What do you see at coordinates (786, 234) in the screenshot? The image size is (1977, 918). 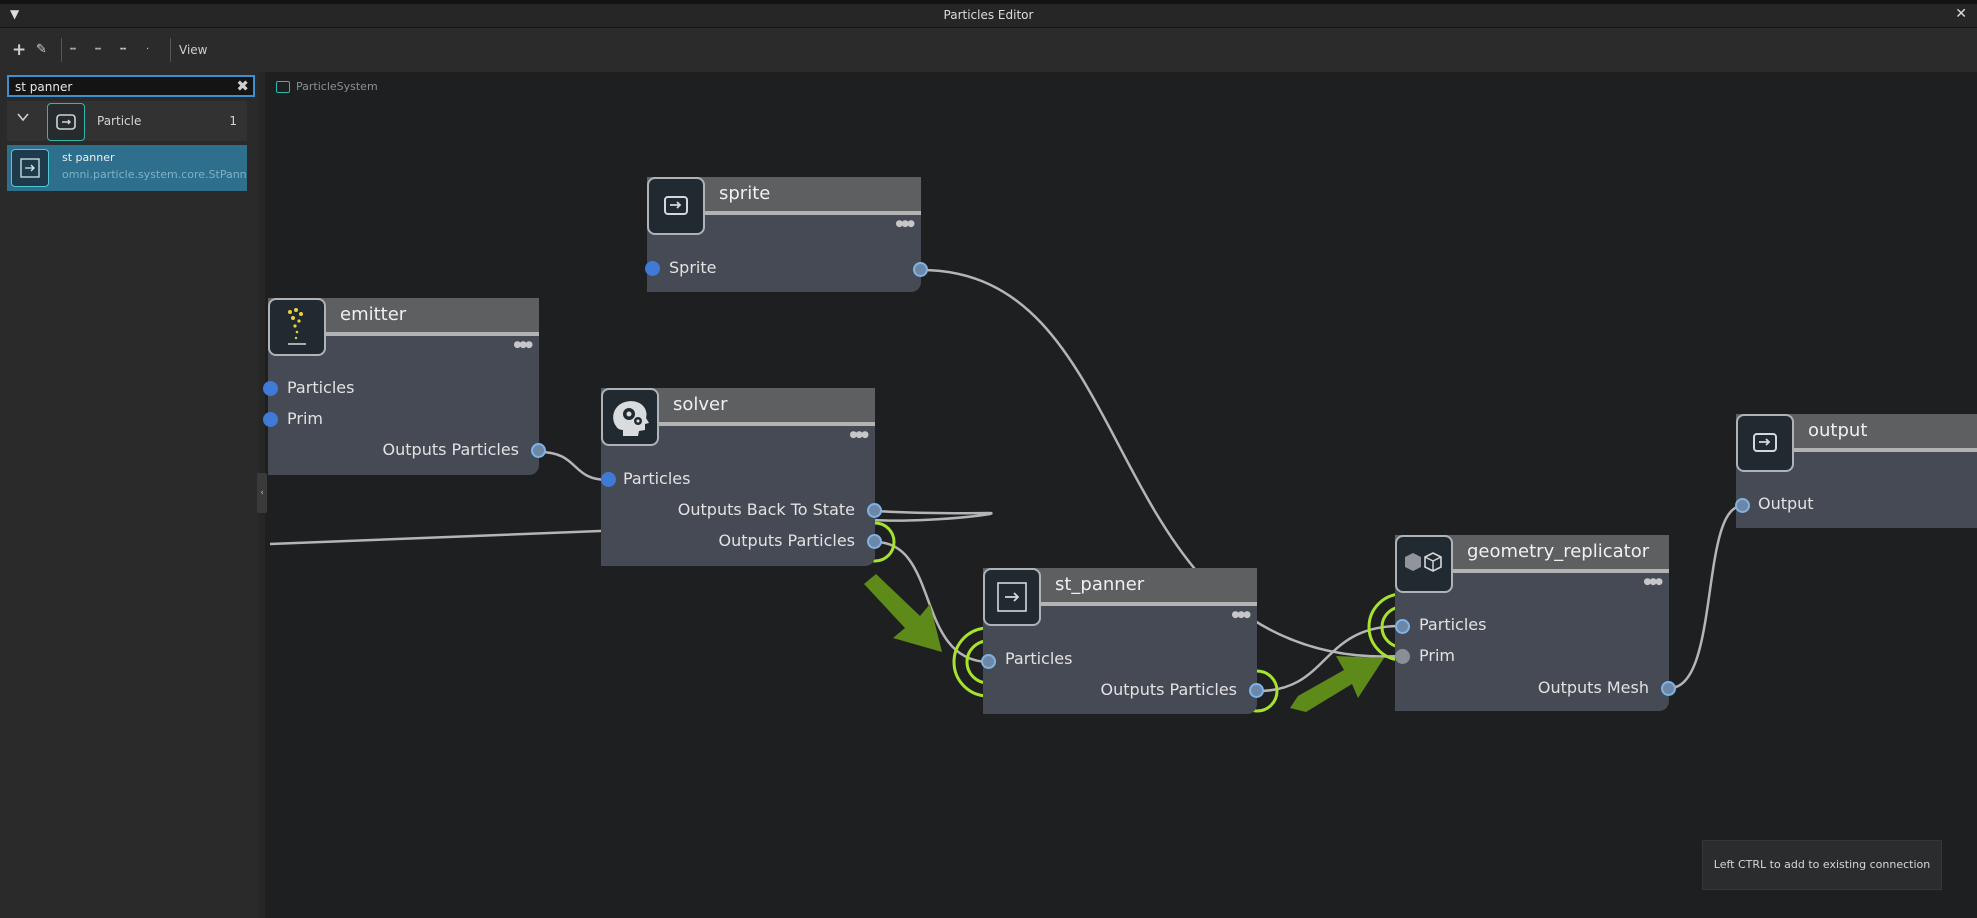 I see `node-sprite: sprite ●●● Sprite` at bounding box center [786, 234].